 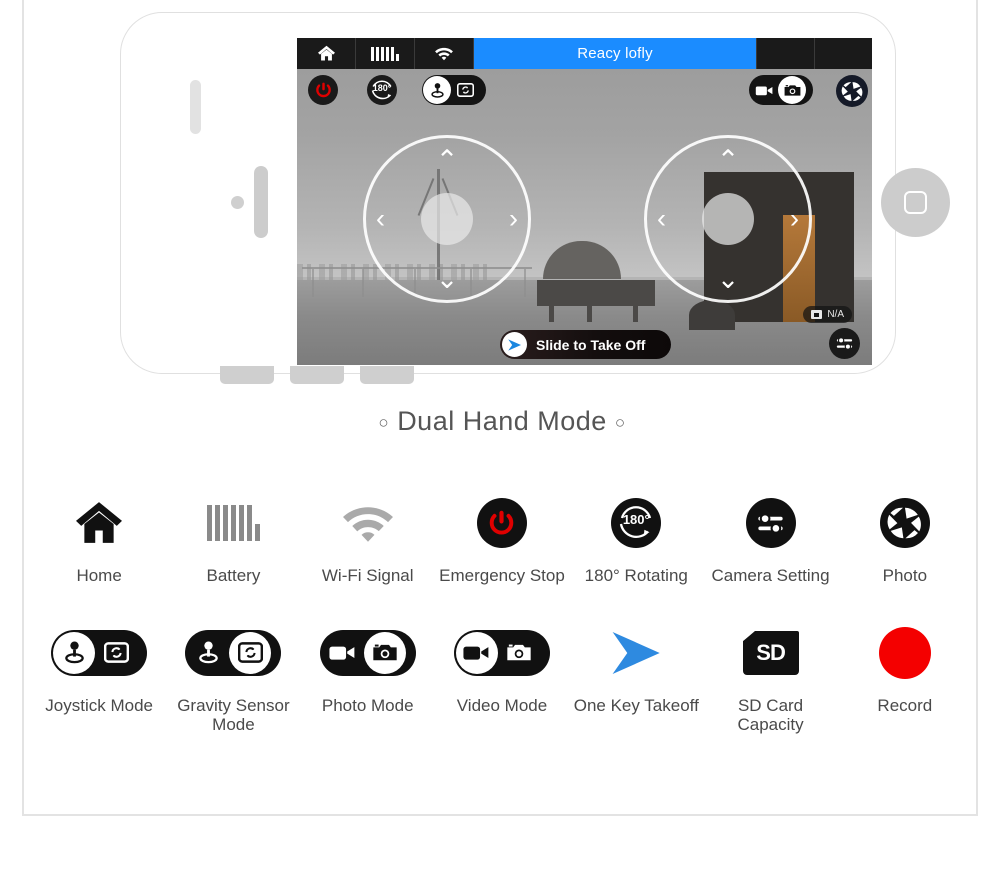 I want to click on rotate-180-button: 180°, so click(x=382, y=90).